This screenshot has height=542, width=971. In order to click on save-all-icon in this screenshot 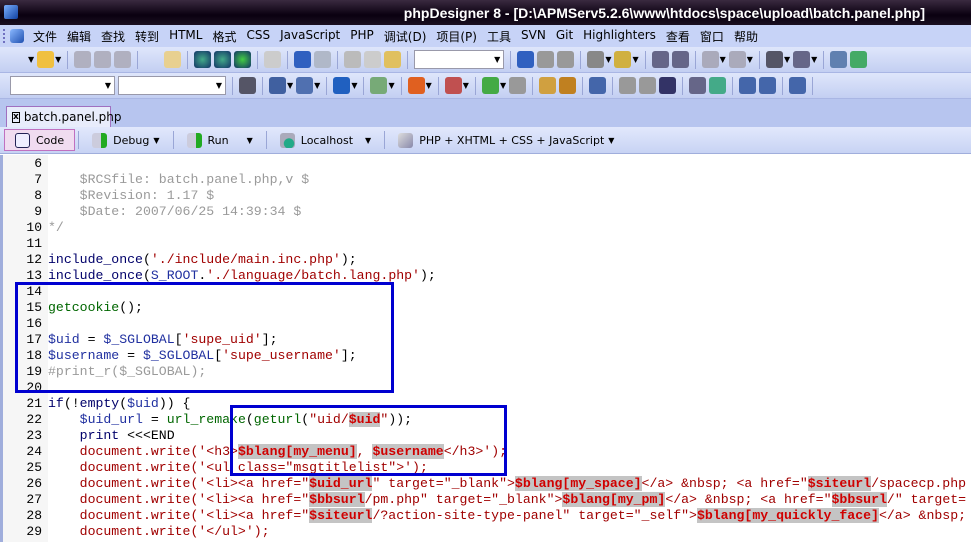, I will do `click(123, 59)`.